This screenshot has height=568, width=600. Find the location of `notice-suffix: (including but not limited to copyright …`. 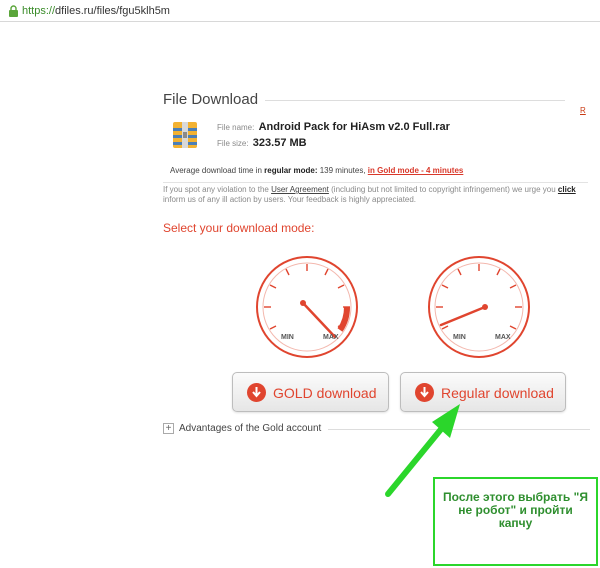

notice-suffix: (including but not limited to copyright … is located at coordinates (443, 189).